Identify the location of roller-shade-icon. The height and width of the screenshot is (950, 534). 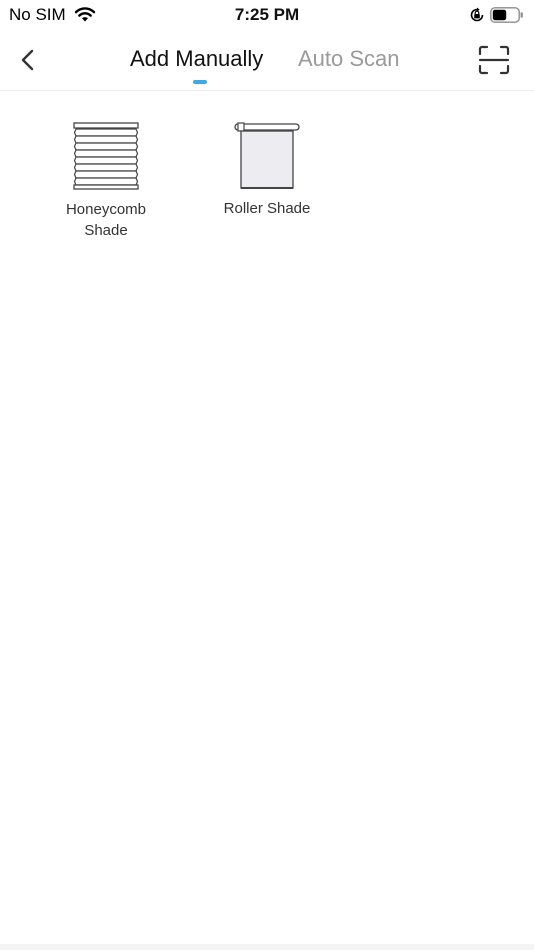
(267, 155).